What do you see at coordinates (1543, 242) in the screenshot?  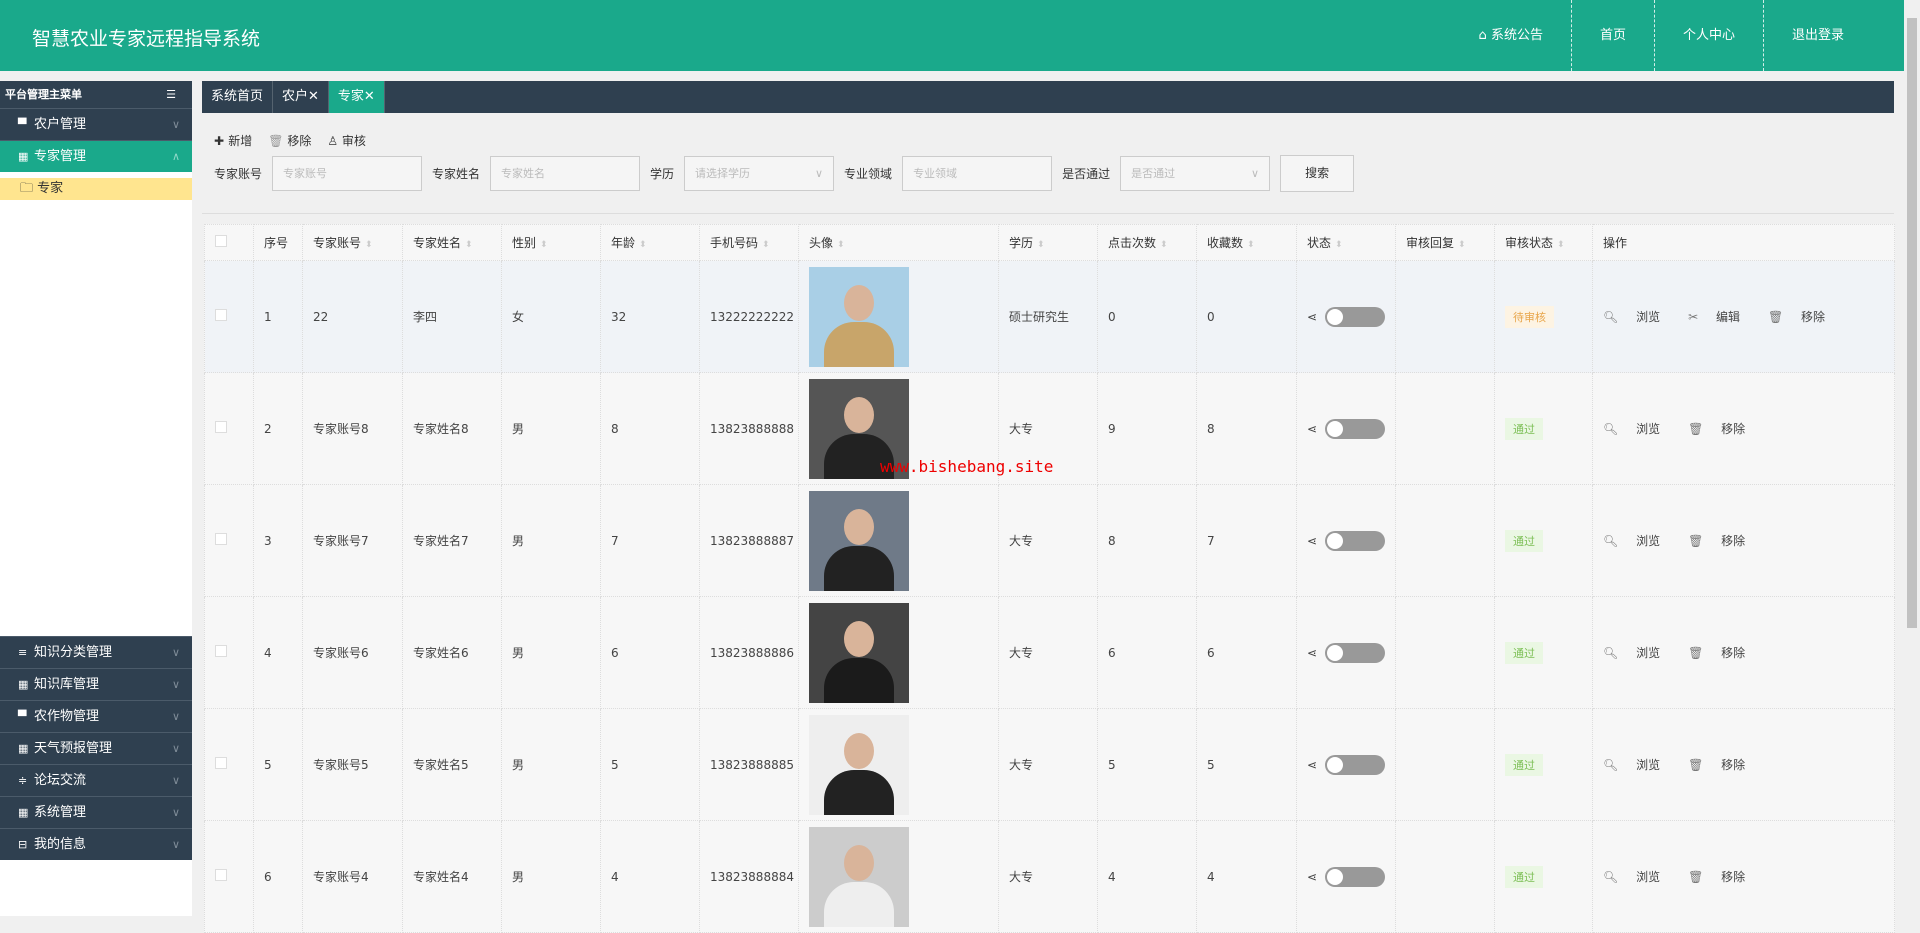 I see `column-header: 审核状态 ⬍` at bounding box center [1543, 242].